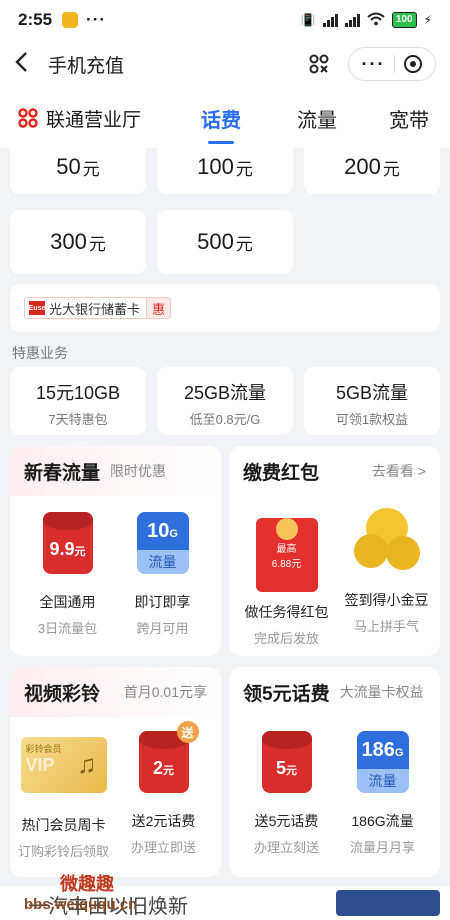 Image resolution: width=450 pixels, height=920 pixels. I want to click on brand-link: 联通营业厅, so click(78, 118).